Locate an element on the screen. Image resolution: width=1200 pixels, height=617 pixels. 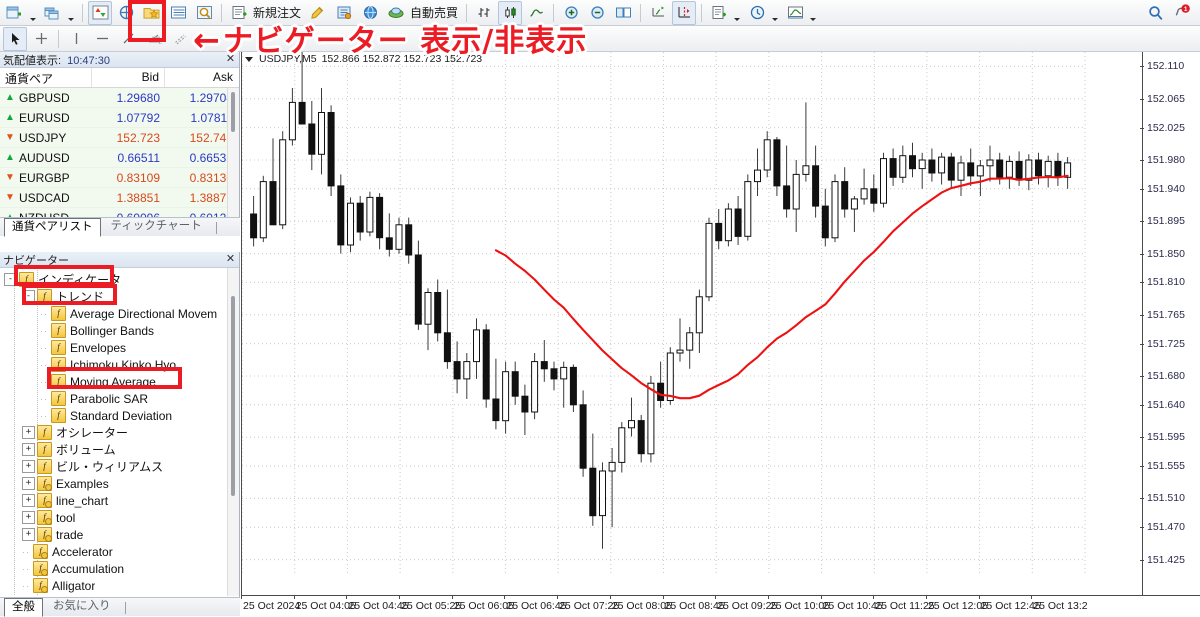
tree-item: + f line_chart is located at coordinates (119, 500).